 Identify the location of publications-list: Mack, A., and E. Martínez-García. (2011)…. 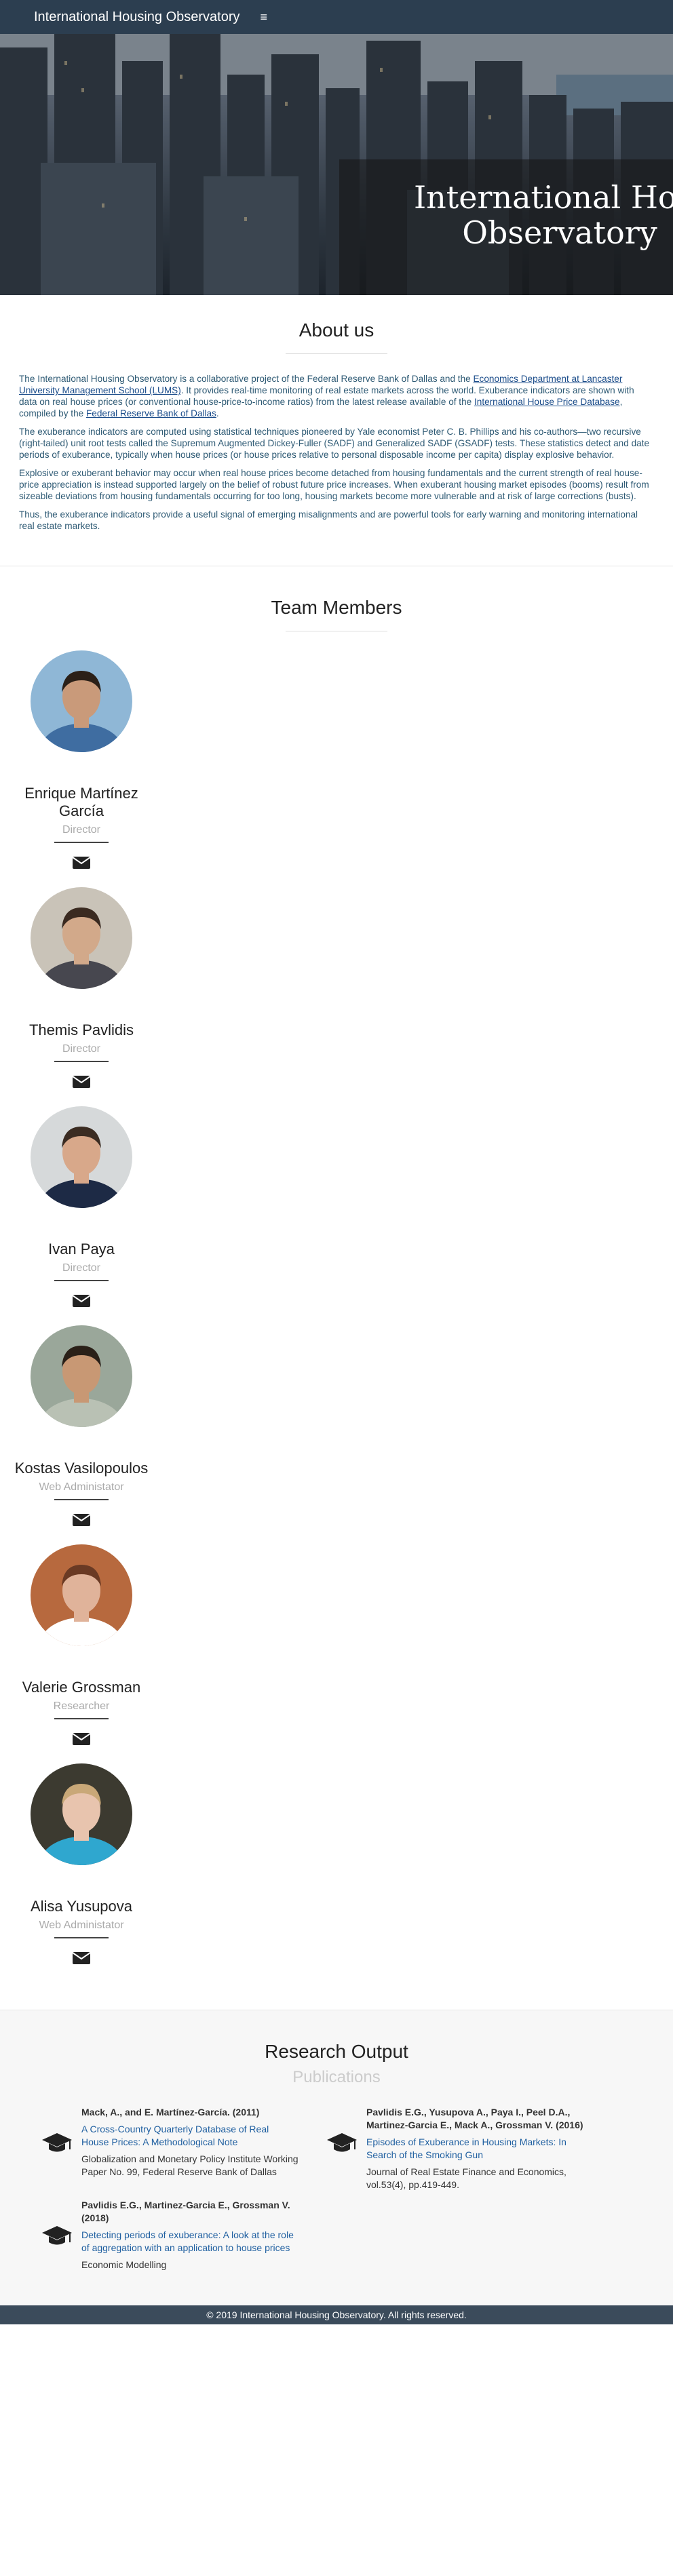
(337, 2186).